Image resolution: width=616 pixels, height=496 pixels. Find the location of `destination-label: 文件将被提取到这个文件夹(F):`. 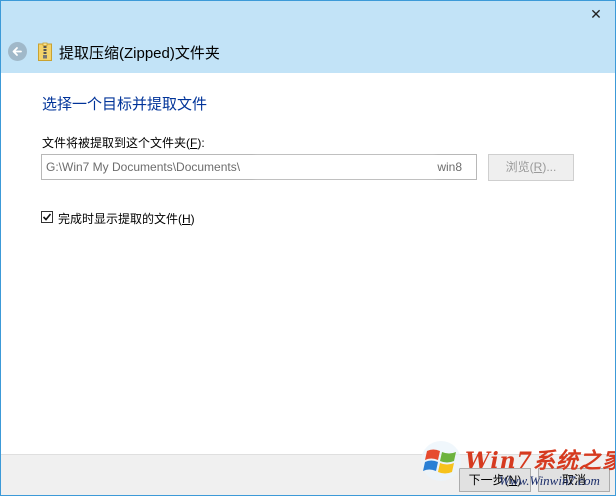

destination-label: 文件将被提取到这个文件夹(F): is located at coordinates (123, 142).